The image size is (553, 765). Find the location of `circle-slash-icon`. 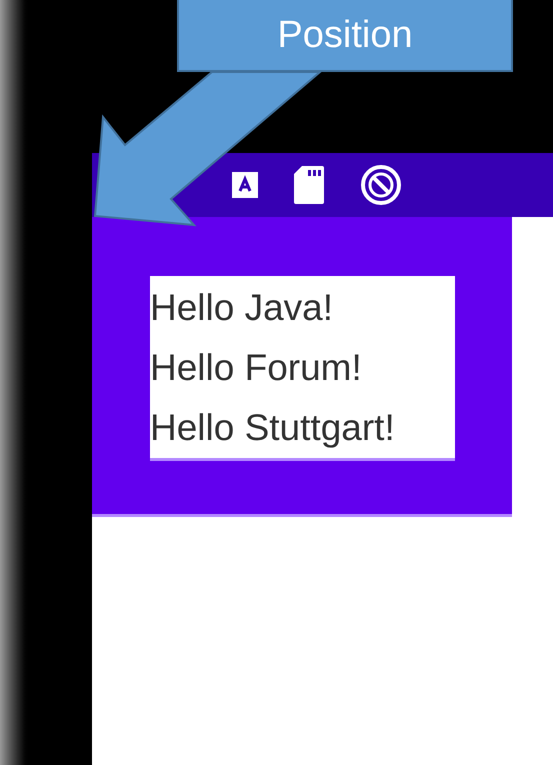

circle-slash-icon is located at coordinates (381, 185).